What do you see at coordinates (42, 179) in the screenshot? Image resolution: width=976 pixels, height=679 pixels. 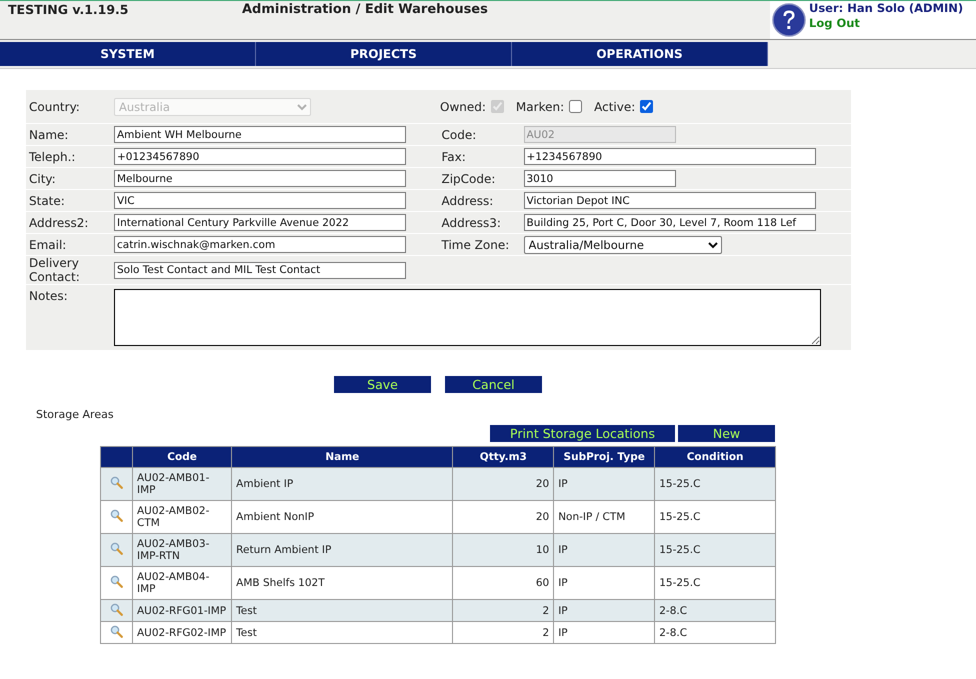 I see `field-label: City:` at bounding box center [42, 179].